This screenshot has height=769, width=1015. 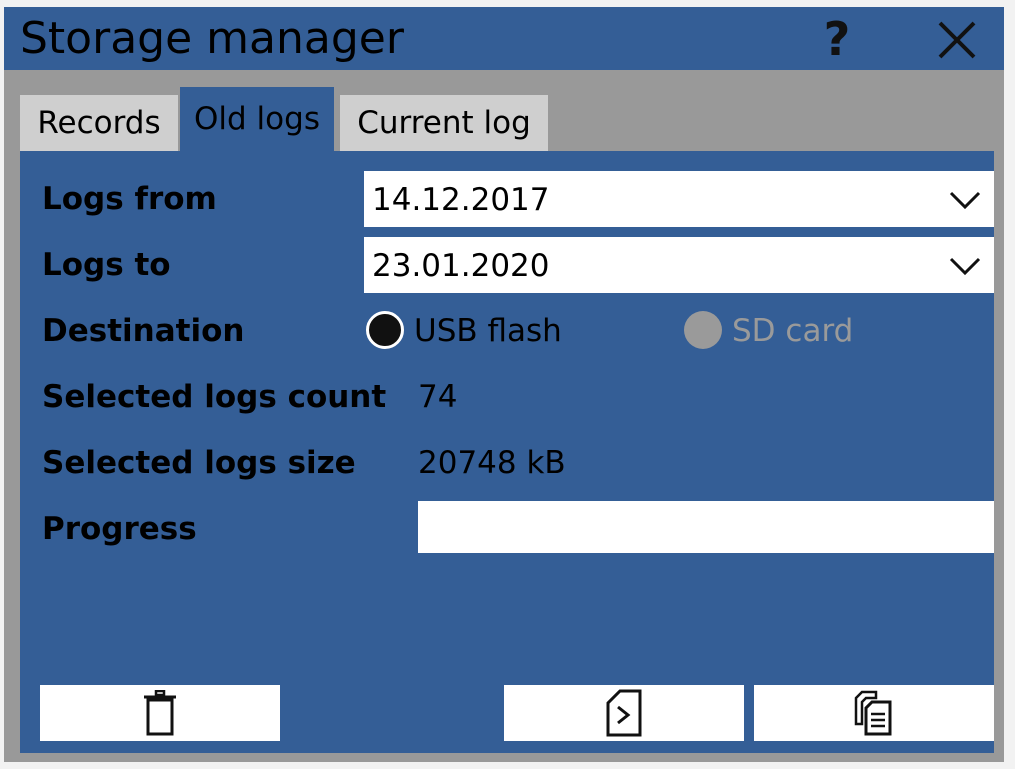 I want to click on tab-old-logs: Old logs, so click(x=257, y=123).